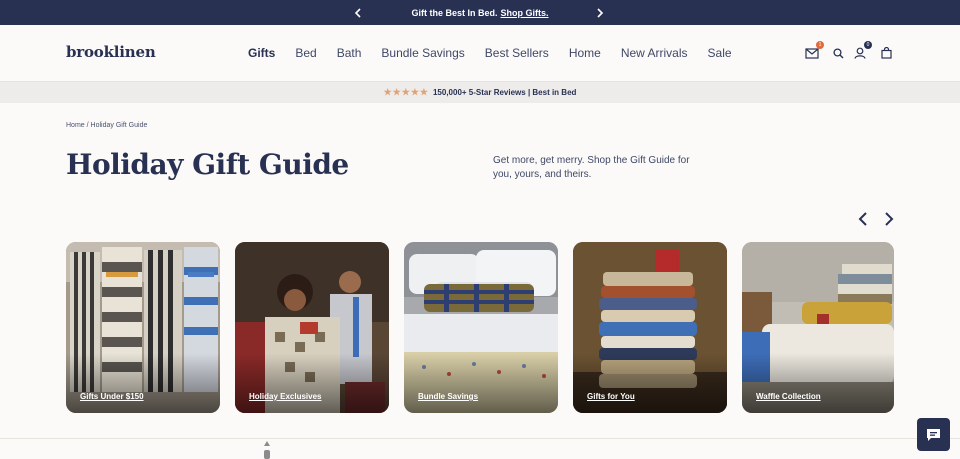 The height and width of the screenshot is (459, 960). What do you see at coordinates (788, 396) in the screenshot?
I see `card-label: Waffle Collection` at bounding box center [788, 396].